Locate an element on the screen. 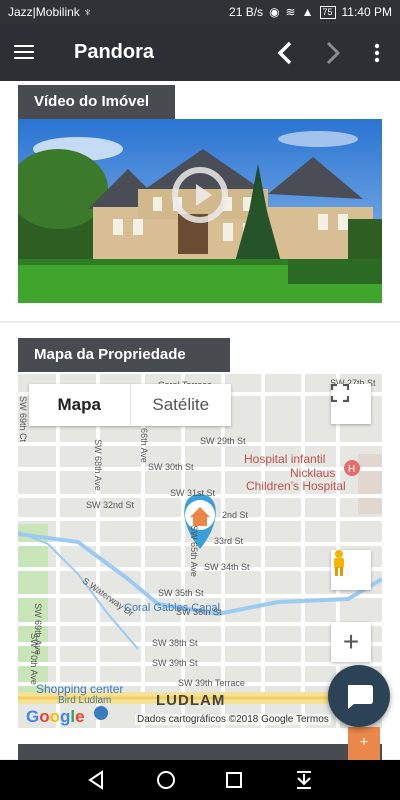  hospital-label: Nicklaus is located at coordinates (313, 473).